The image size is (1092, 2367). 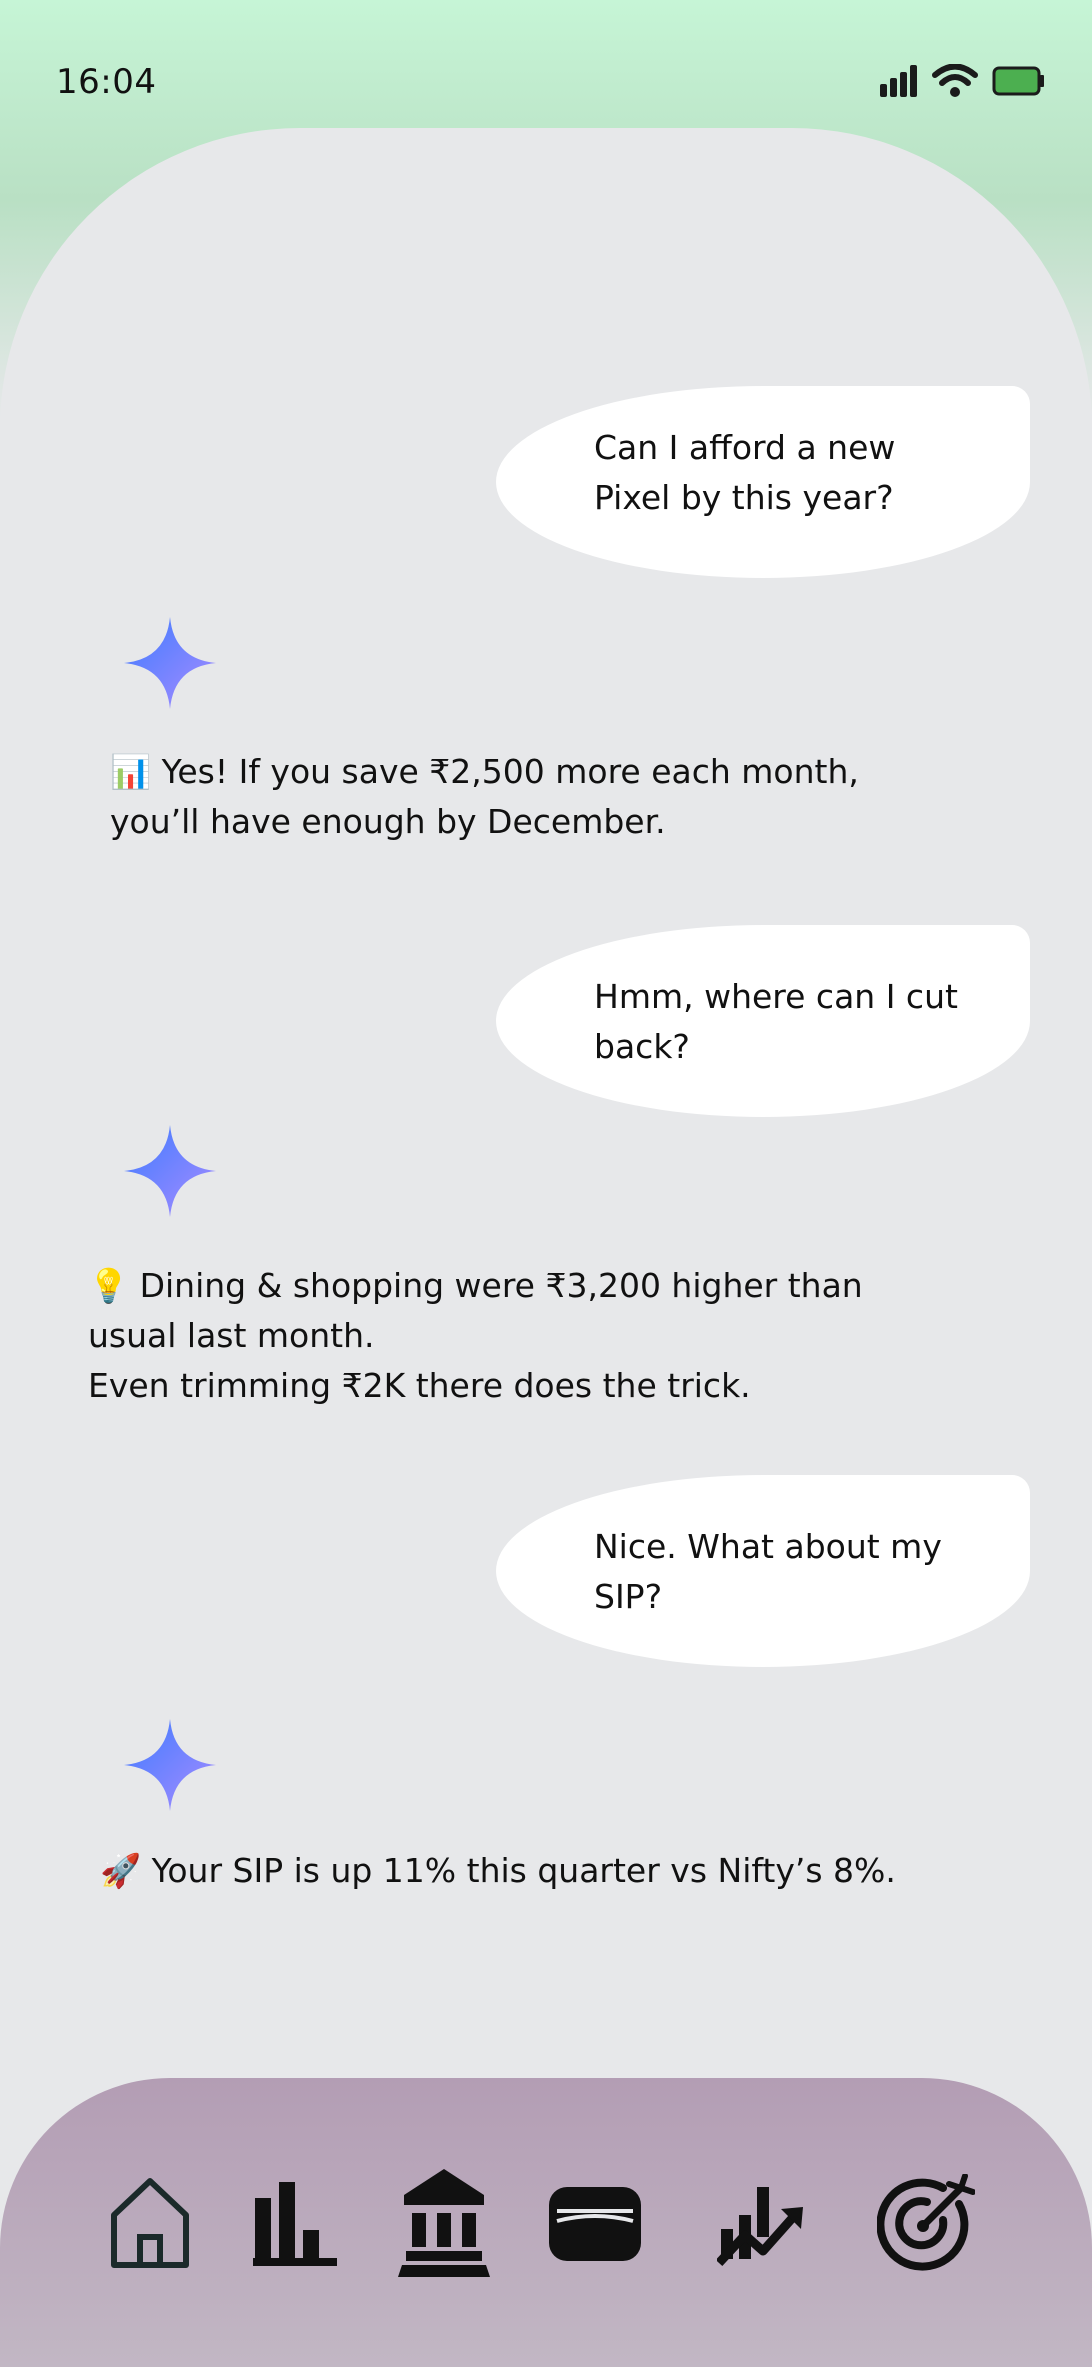 I want to click on bank-icon, so click(x=444, y=2223).